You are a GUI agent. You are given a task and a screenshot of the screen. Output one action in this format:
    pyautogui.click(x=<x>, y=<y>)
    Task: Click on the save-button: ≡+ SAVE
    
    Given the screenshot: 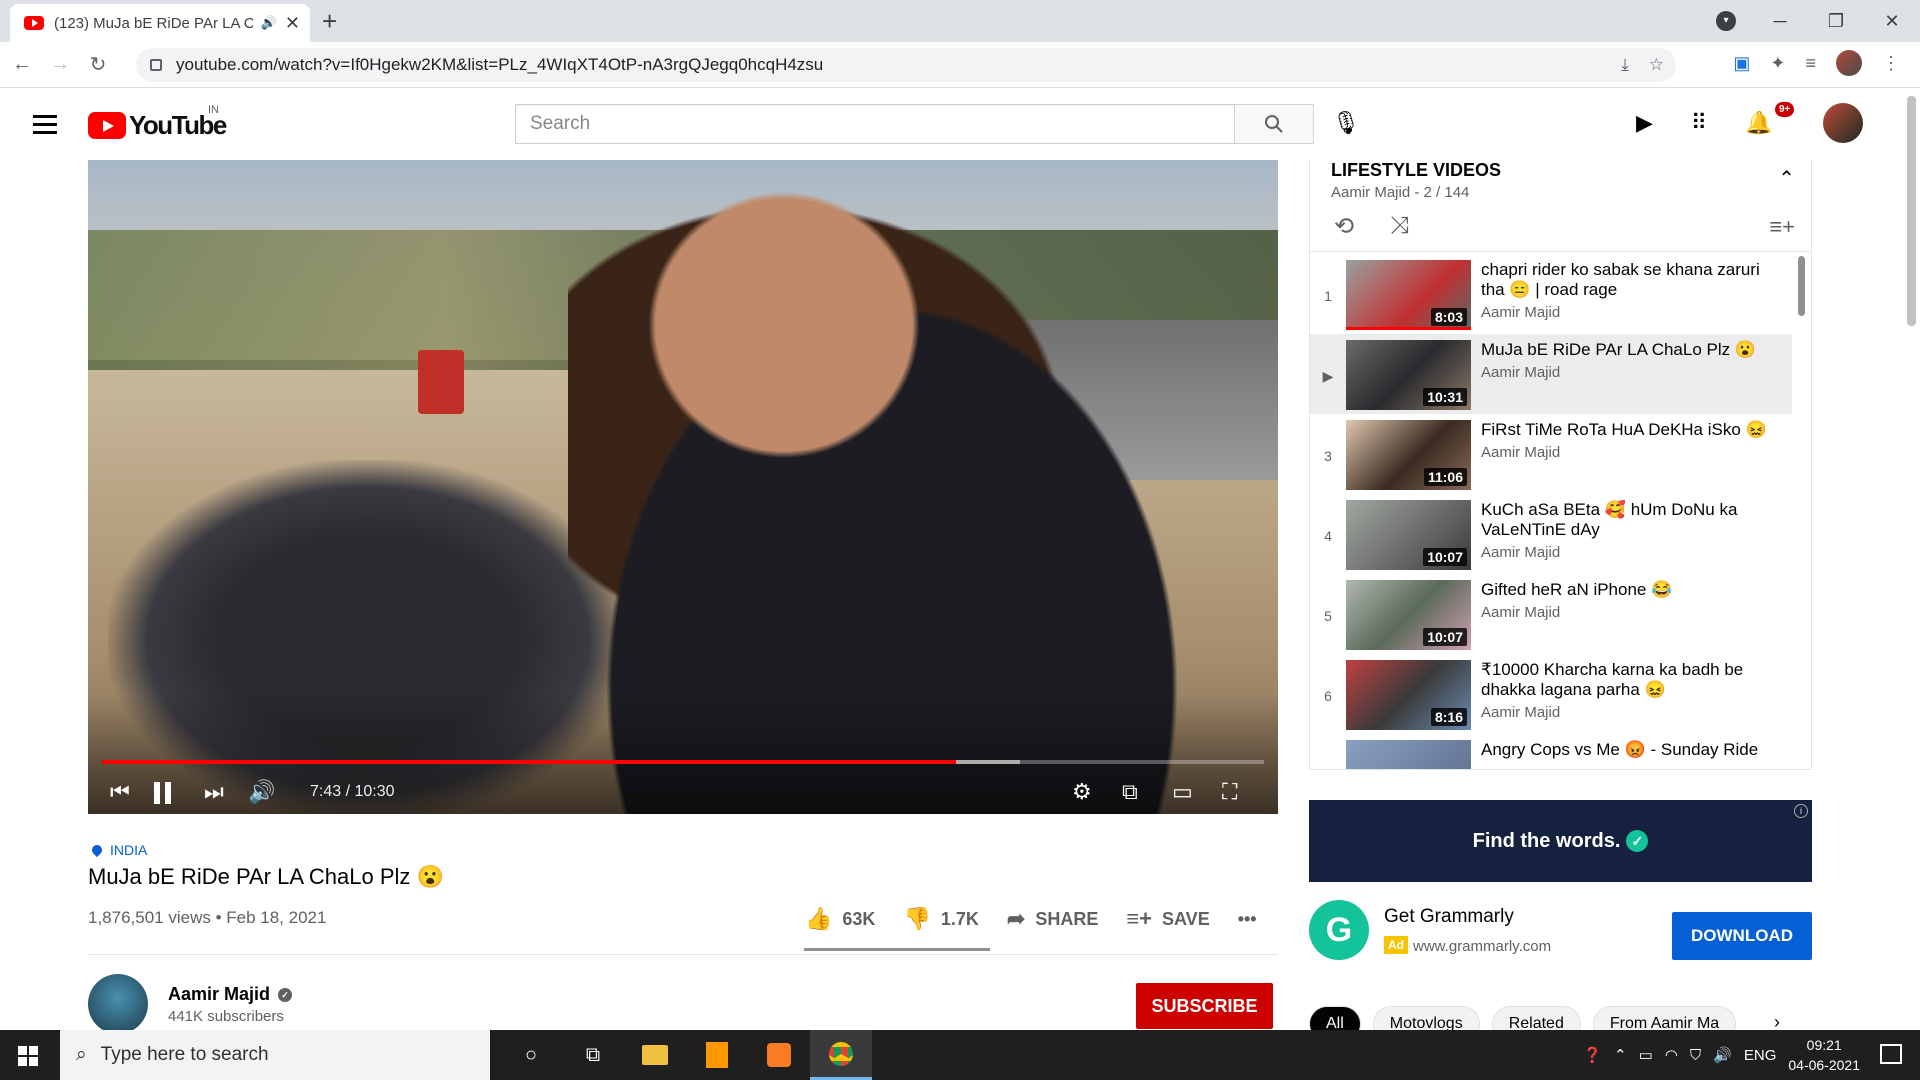 What is the action you would take?
    pyautogui.click(x=1167, y=919)
    